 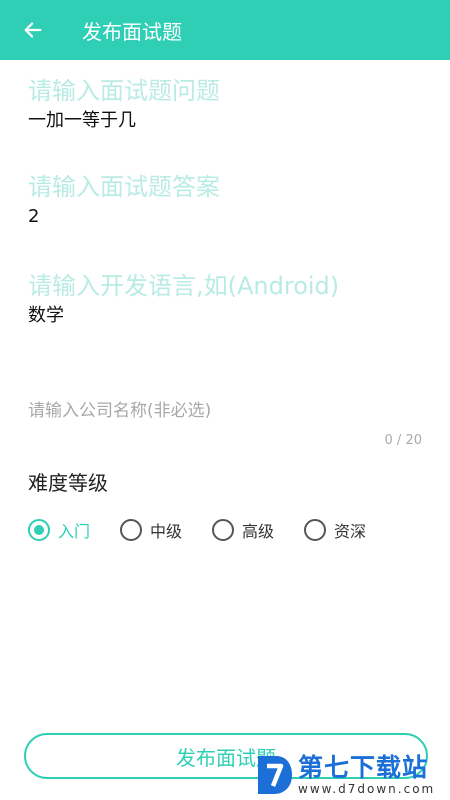 I want to click on radio-senior: 资深, so click(x=335, y=530).